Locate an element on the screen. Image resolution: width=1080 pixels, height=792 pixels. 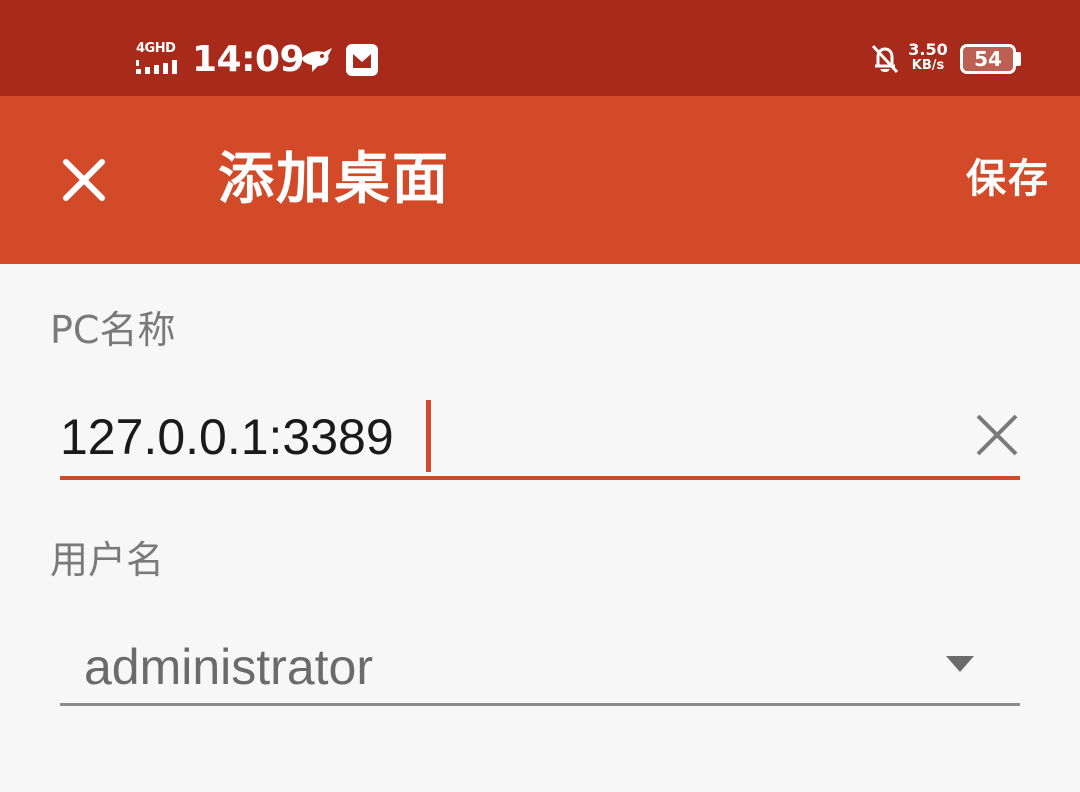
page-title: 添加桌面 is located at coordinates (334, 179).